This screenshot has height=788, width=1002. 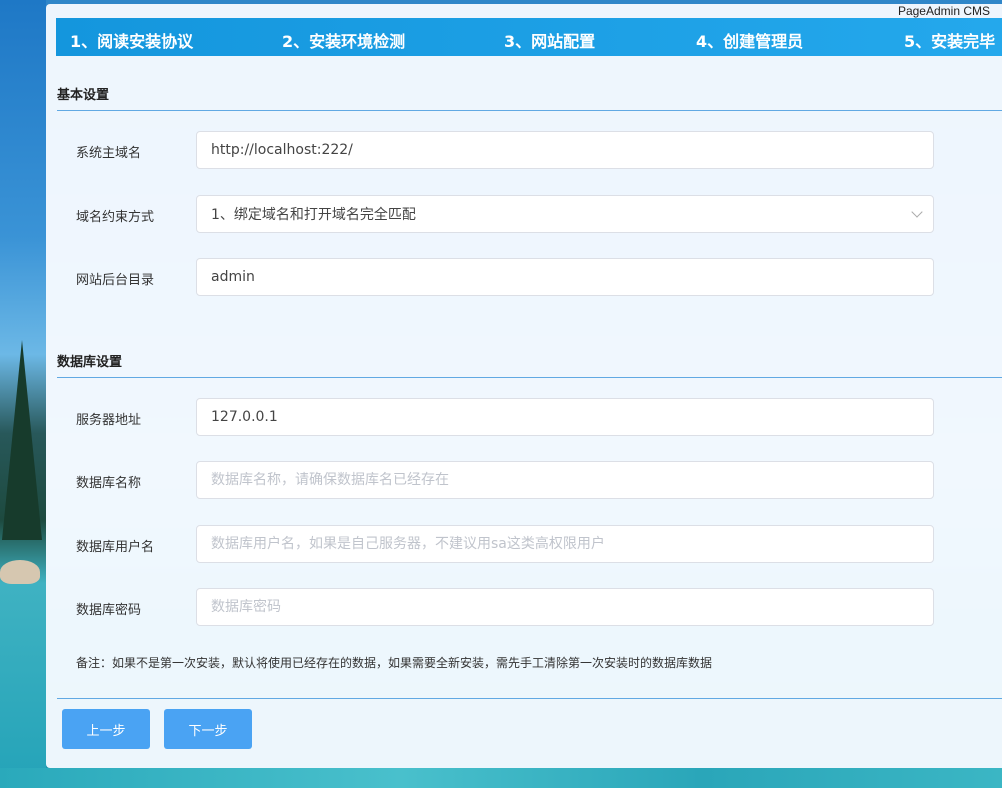 I want to click on prev-button: 上一步, so click(x=106, y=729).